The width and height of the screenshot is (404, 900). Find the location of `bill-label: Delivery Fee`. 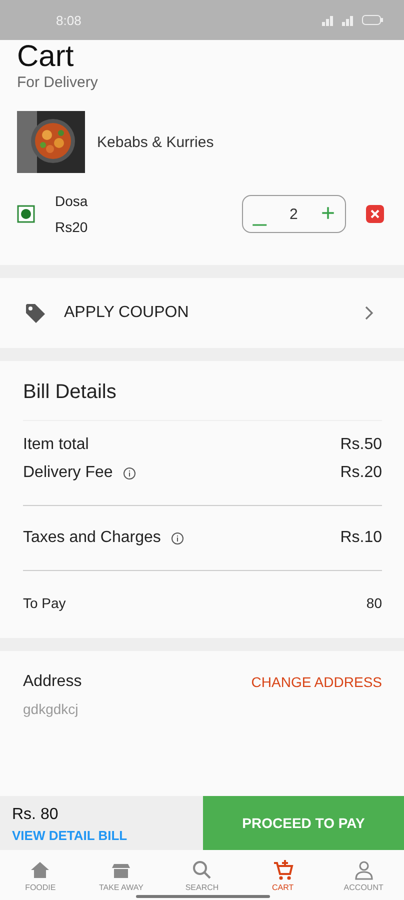

bill-label: Delivery Fee is located at coordinates (68, 473).